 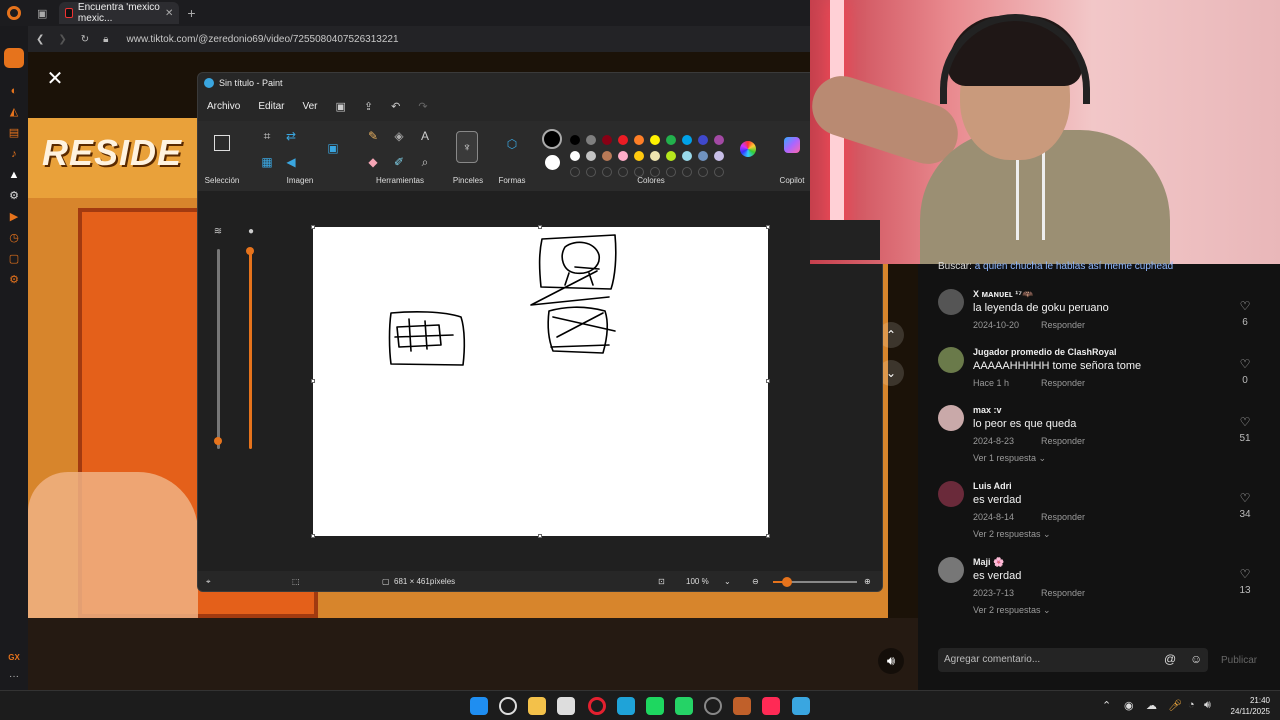 I want to click on sidebar-box-icon: ▢, so click(x=14, y=259).